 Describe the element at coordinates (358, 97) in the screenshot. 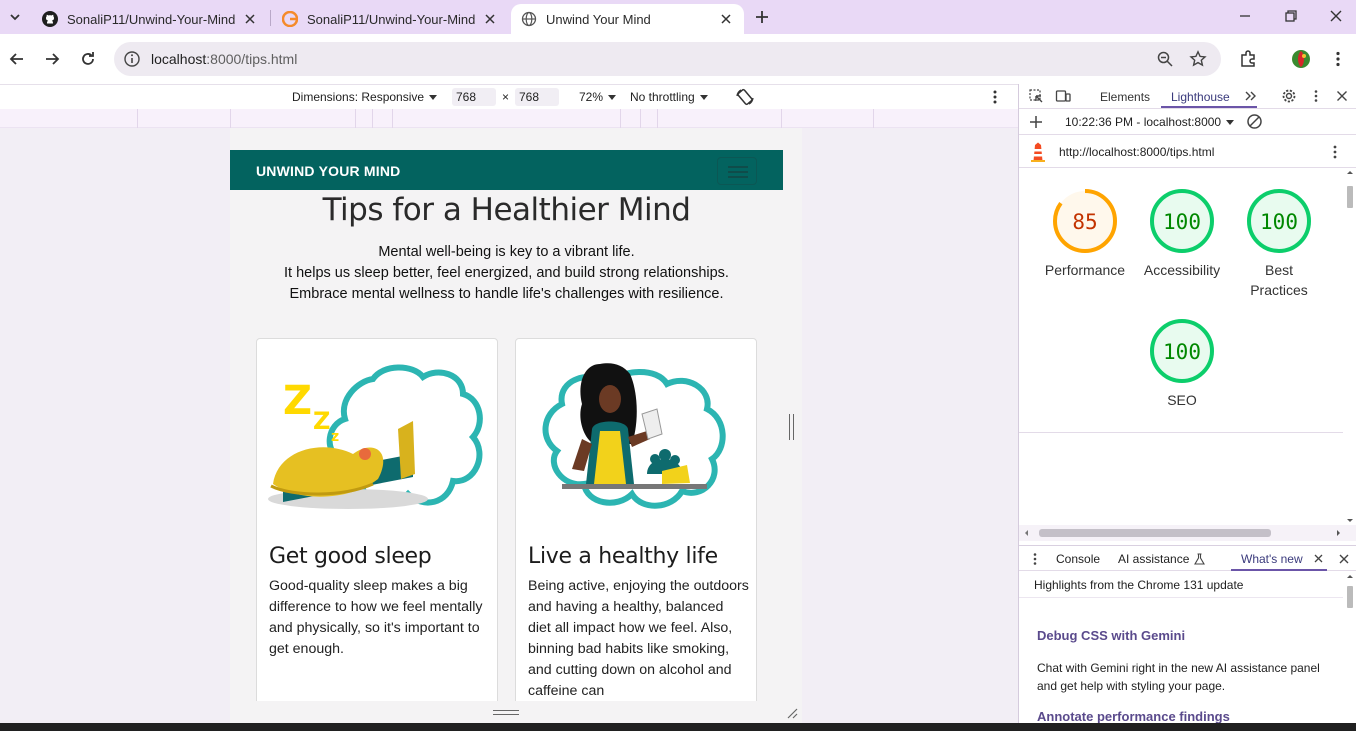

I see `dimensions-label: Dimensions: Responsive` at that location.